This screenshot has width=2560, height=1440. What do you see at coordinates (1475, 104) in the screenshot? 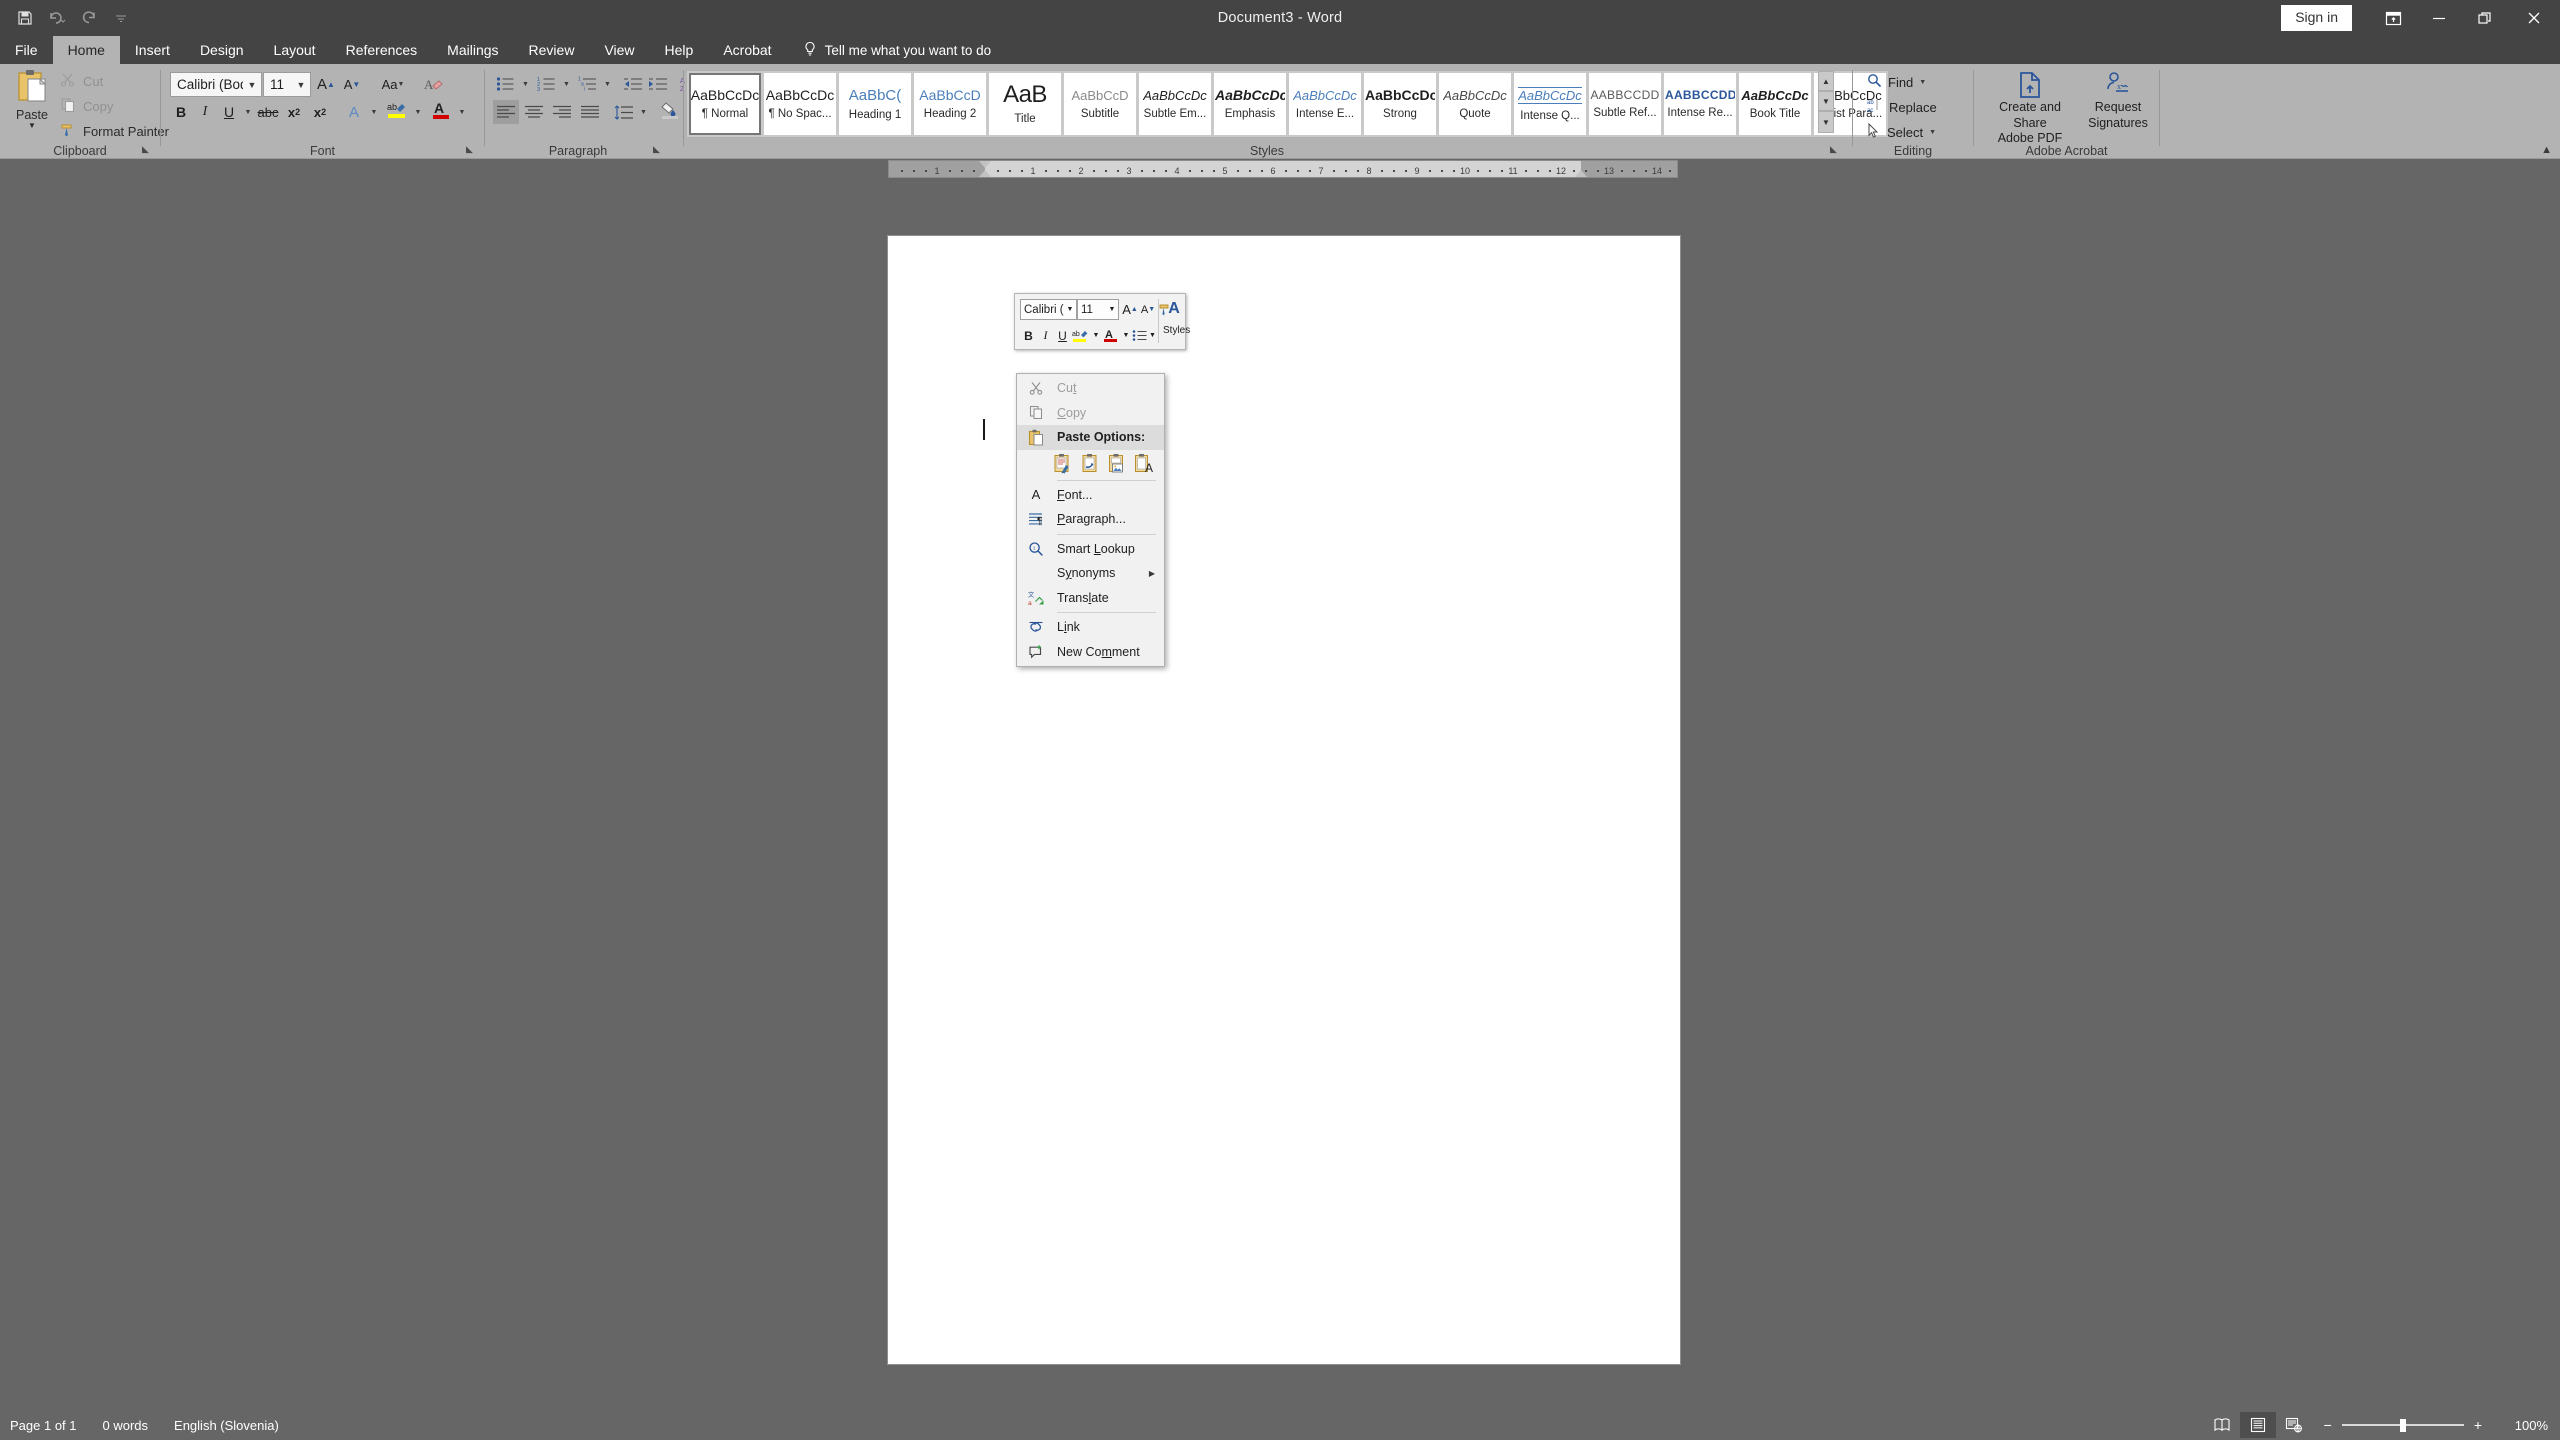
I see `style-card-quote: AaBbCcDc Quote` at bounding box center [1475, 104].